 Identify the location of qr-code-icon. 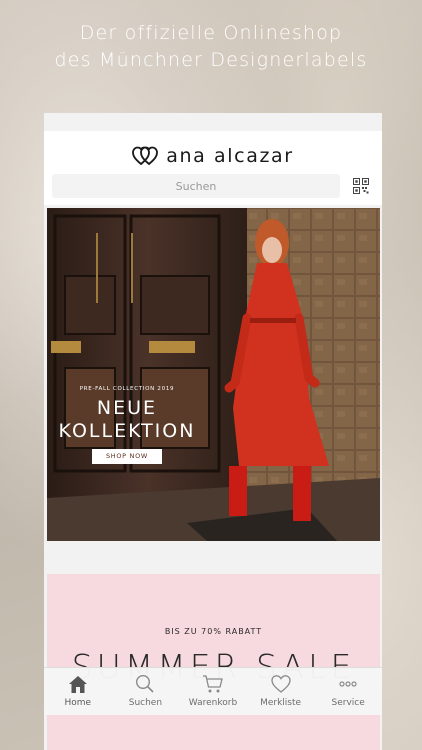
(361, 186).